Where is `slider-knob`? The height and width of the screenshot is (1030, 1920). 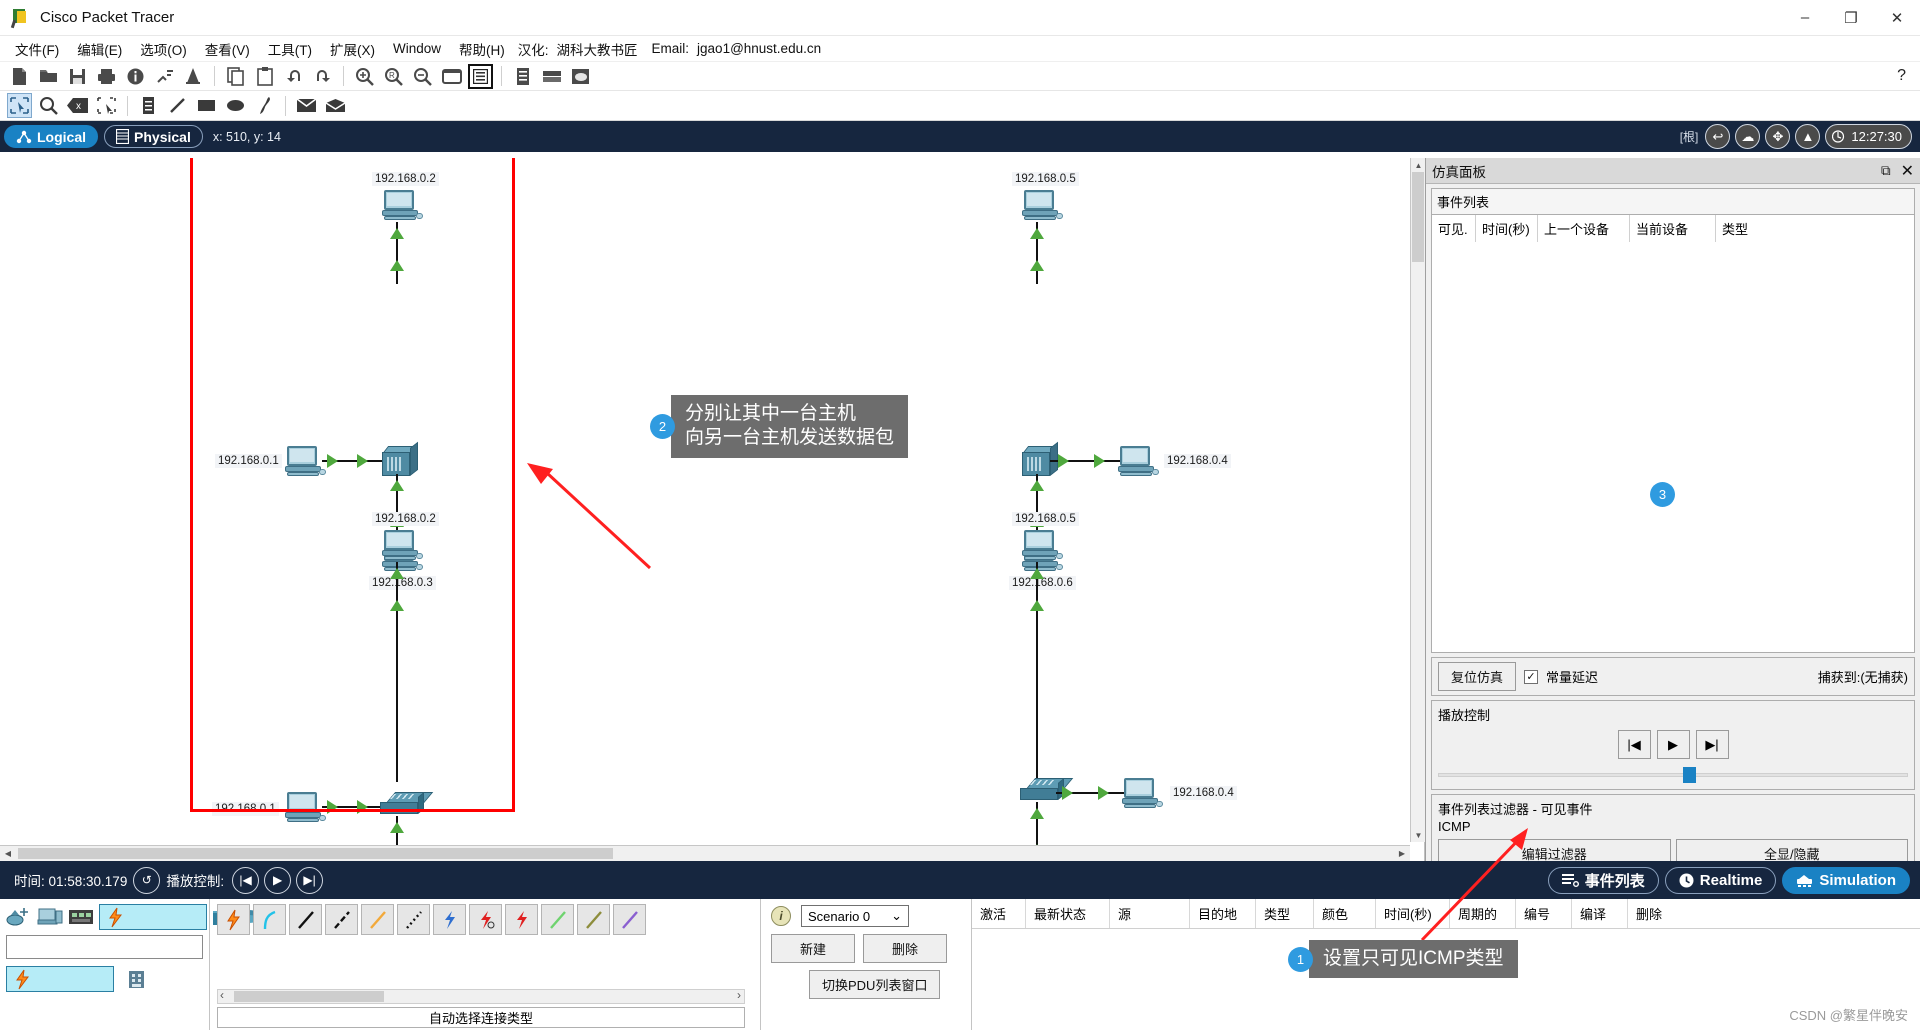 slider-knob is located at coordinates (1689, 775).